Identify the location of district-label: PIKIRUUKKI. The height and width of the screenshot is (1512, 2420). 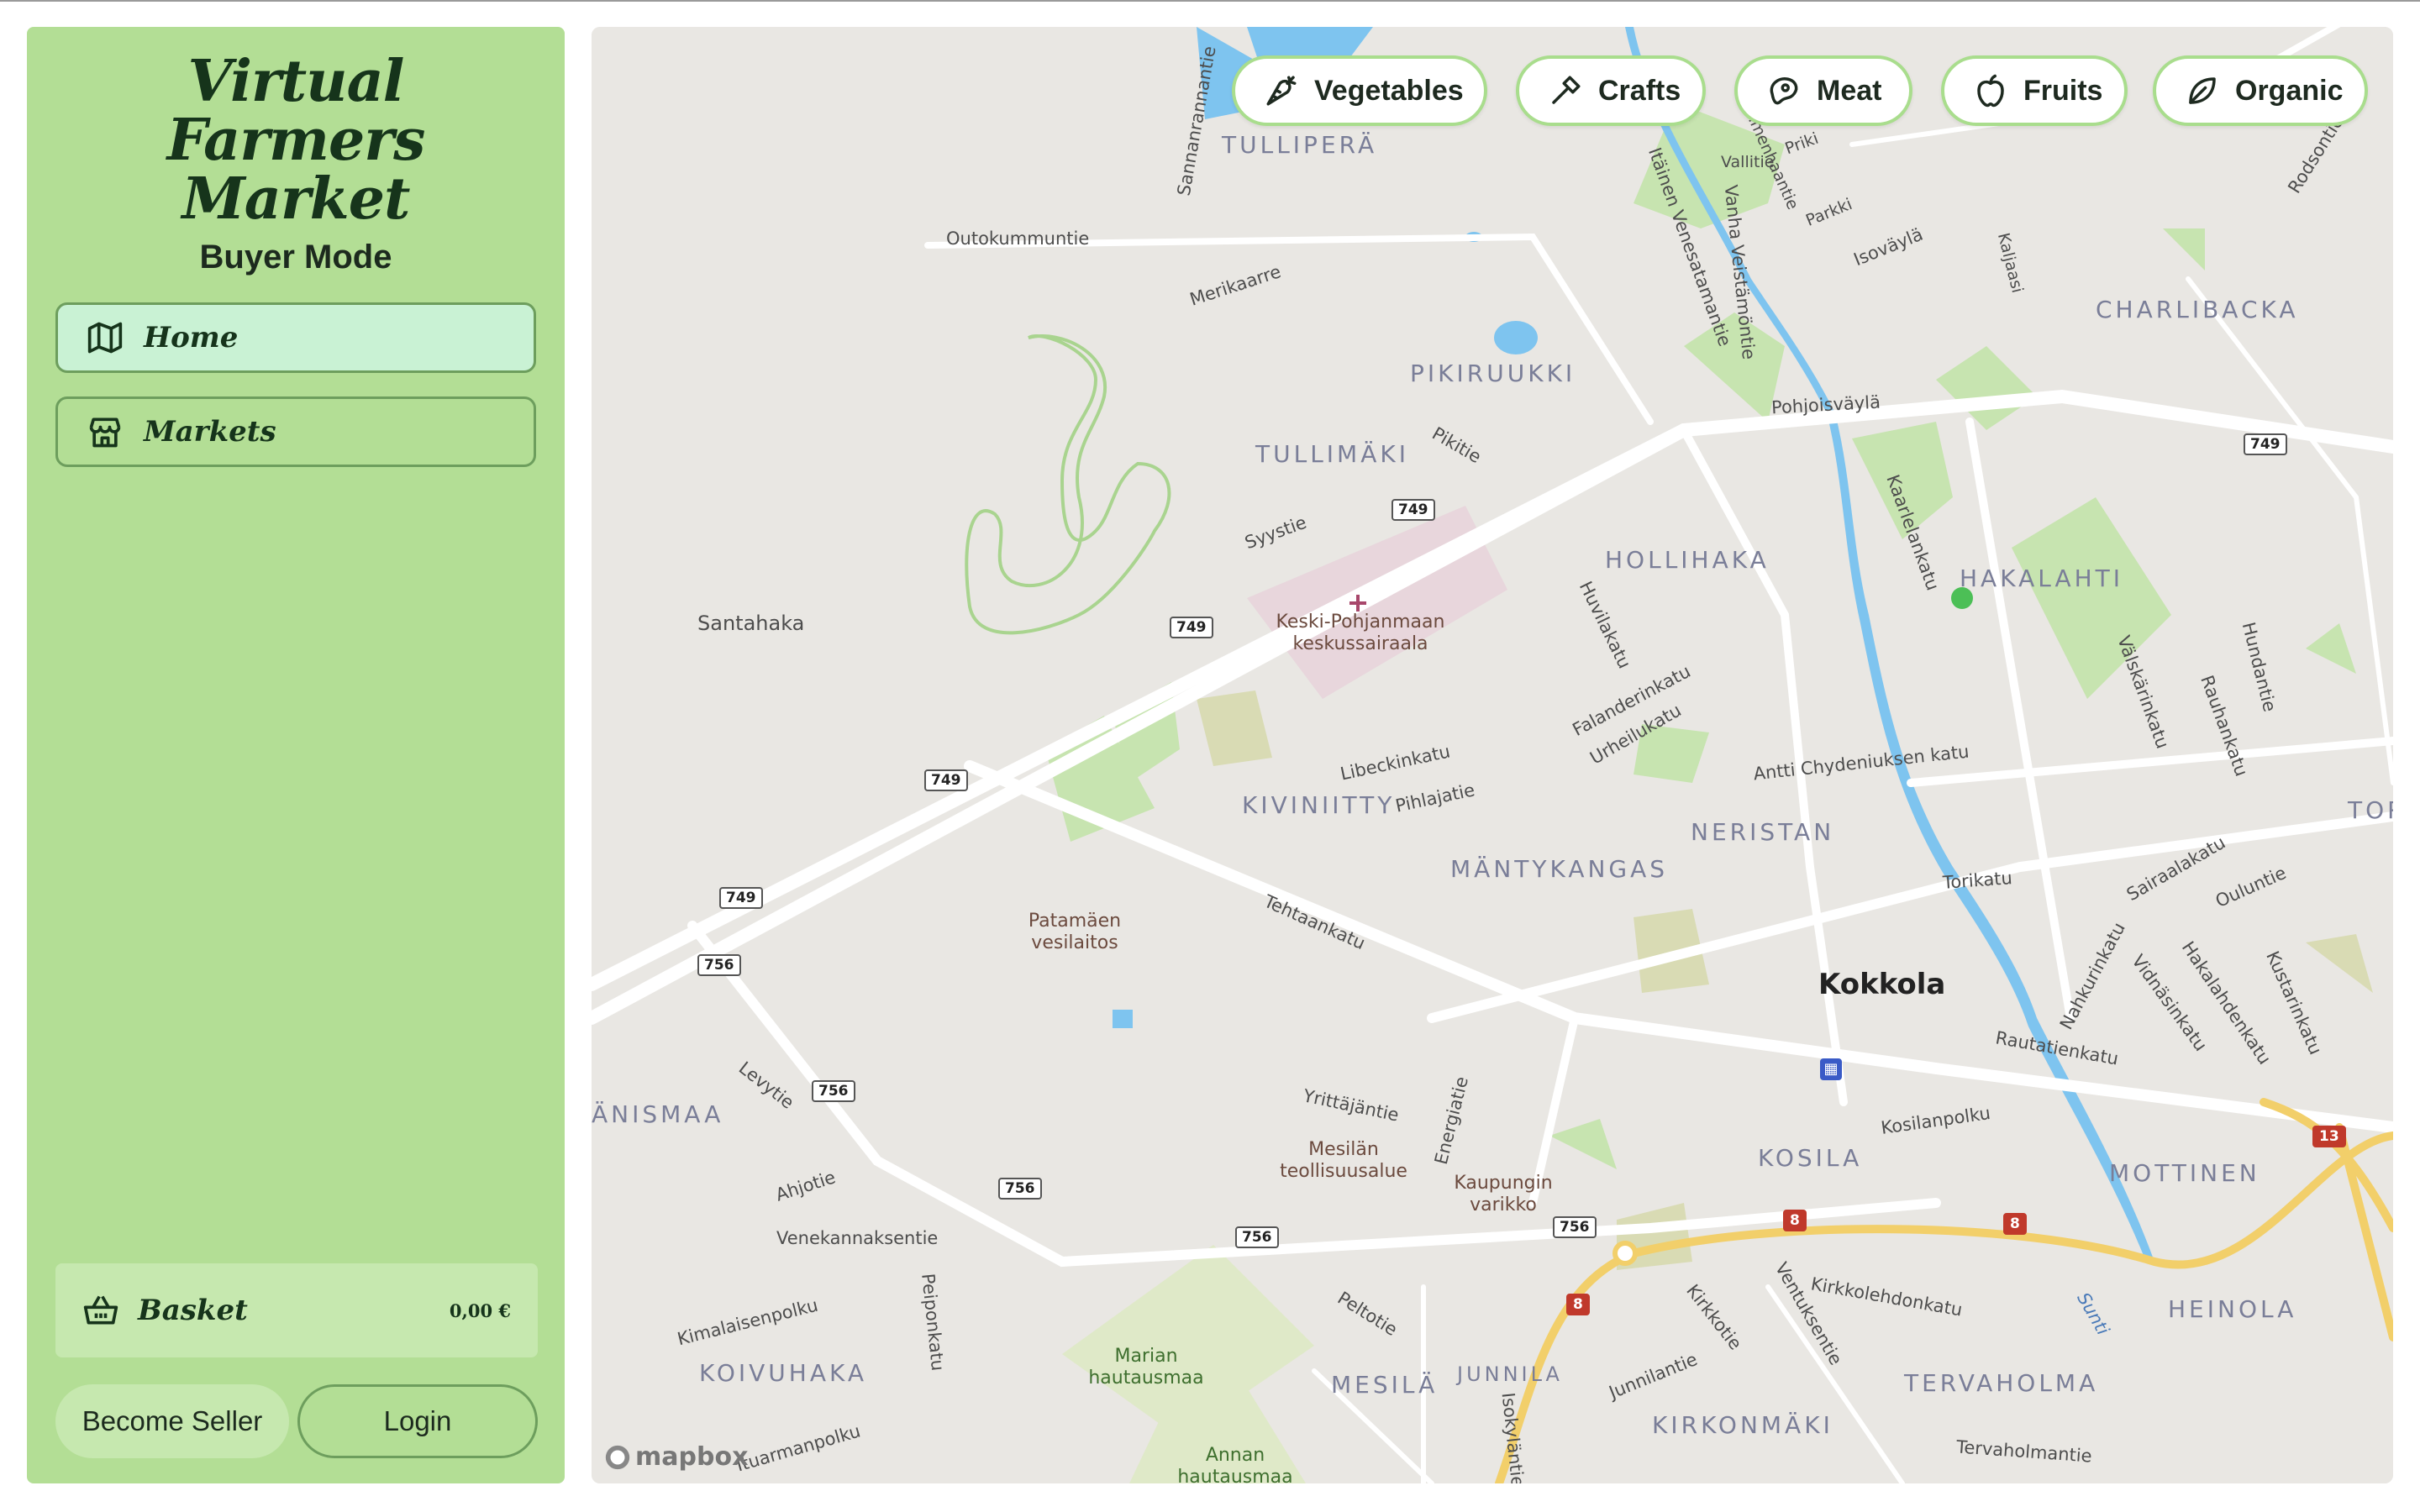
(1493, 373).